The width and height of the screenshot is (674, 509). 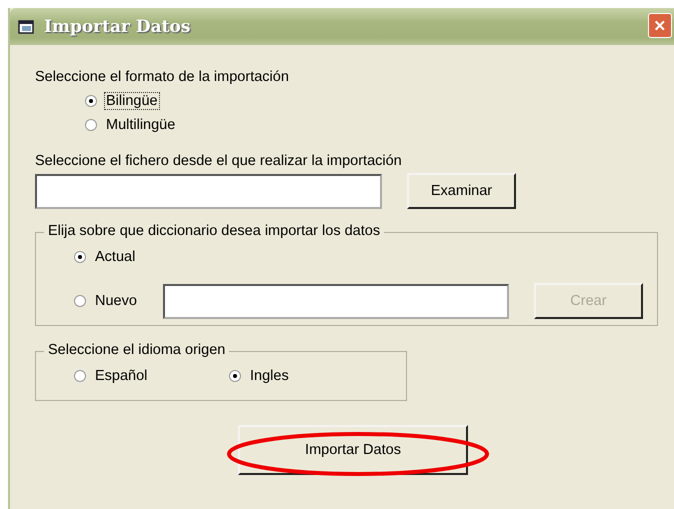 I want to click on file-path-field, so click(x=208, y=191).